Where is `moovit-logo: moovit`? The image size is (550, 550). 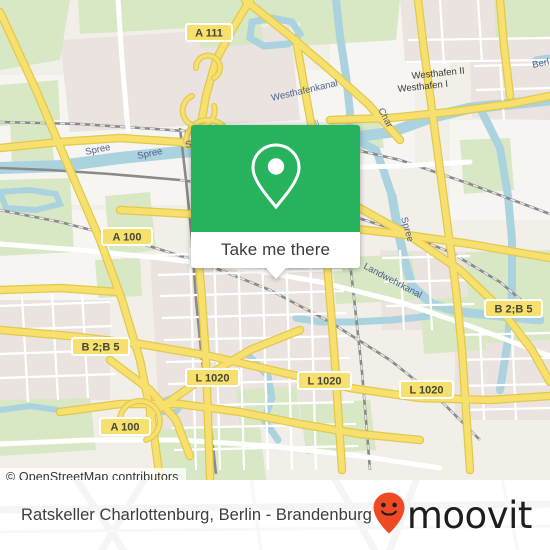 moovit-logo: moovit is located at coordinates (452, 515).